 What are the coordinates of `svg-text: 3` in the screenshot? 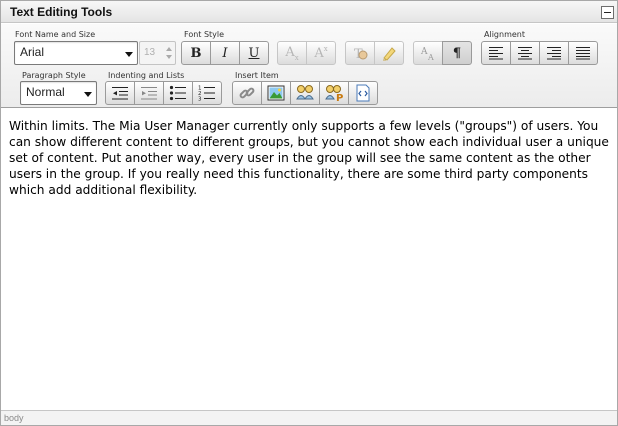 It's located at (200, 99).